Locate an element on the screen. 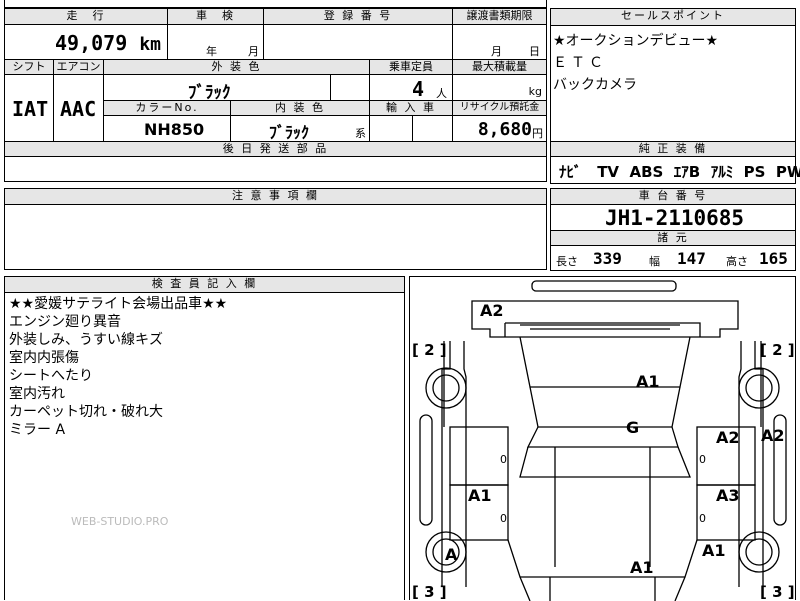 This screenshot has height=601, width=800. aircon-label: エアコン is located at coordinates (78, 67).